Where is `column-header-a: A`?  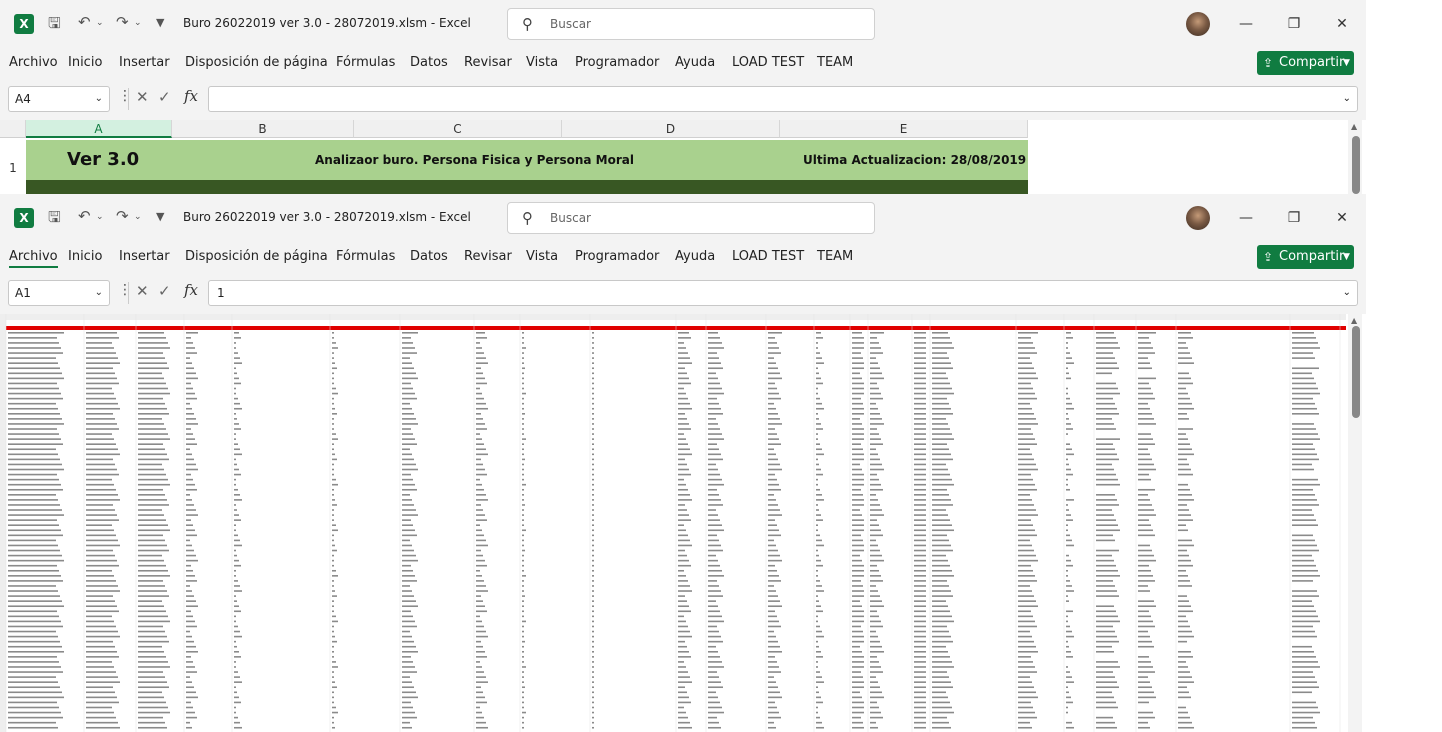 column-header-a: A is located at coordinates (99, 129).